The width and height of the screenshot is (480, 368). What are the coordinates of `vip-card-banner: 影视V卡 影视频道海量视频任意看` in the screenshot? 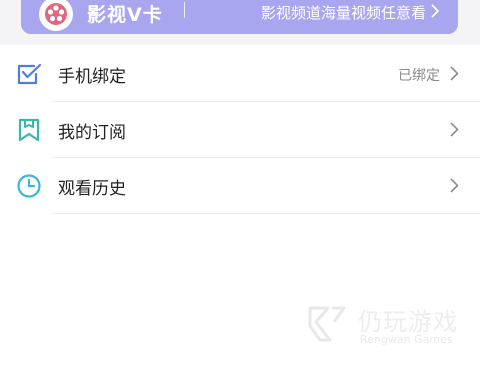 It's located at (239, 17).